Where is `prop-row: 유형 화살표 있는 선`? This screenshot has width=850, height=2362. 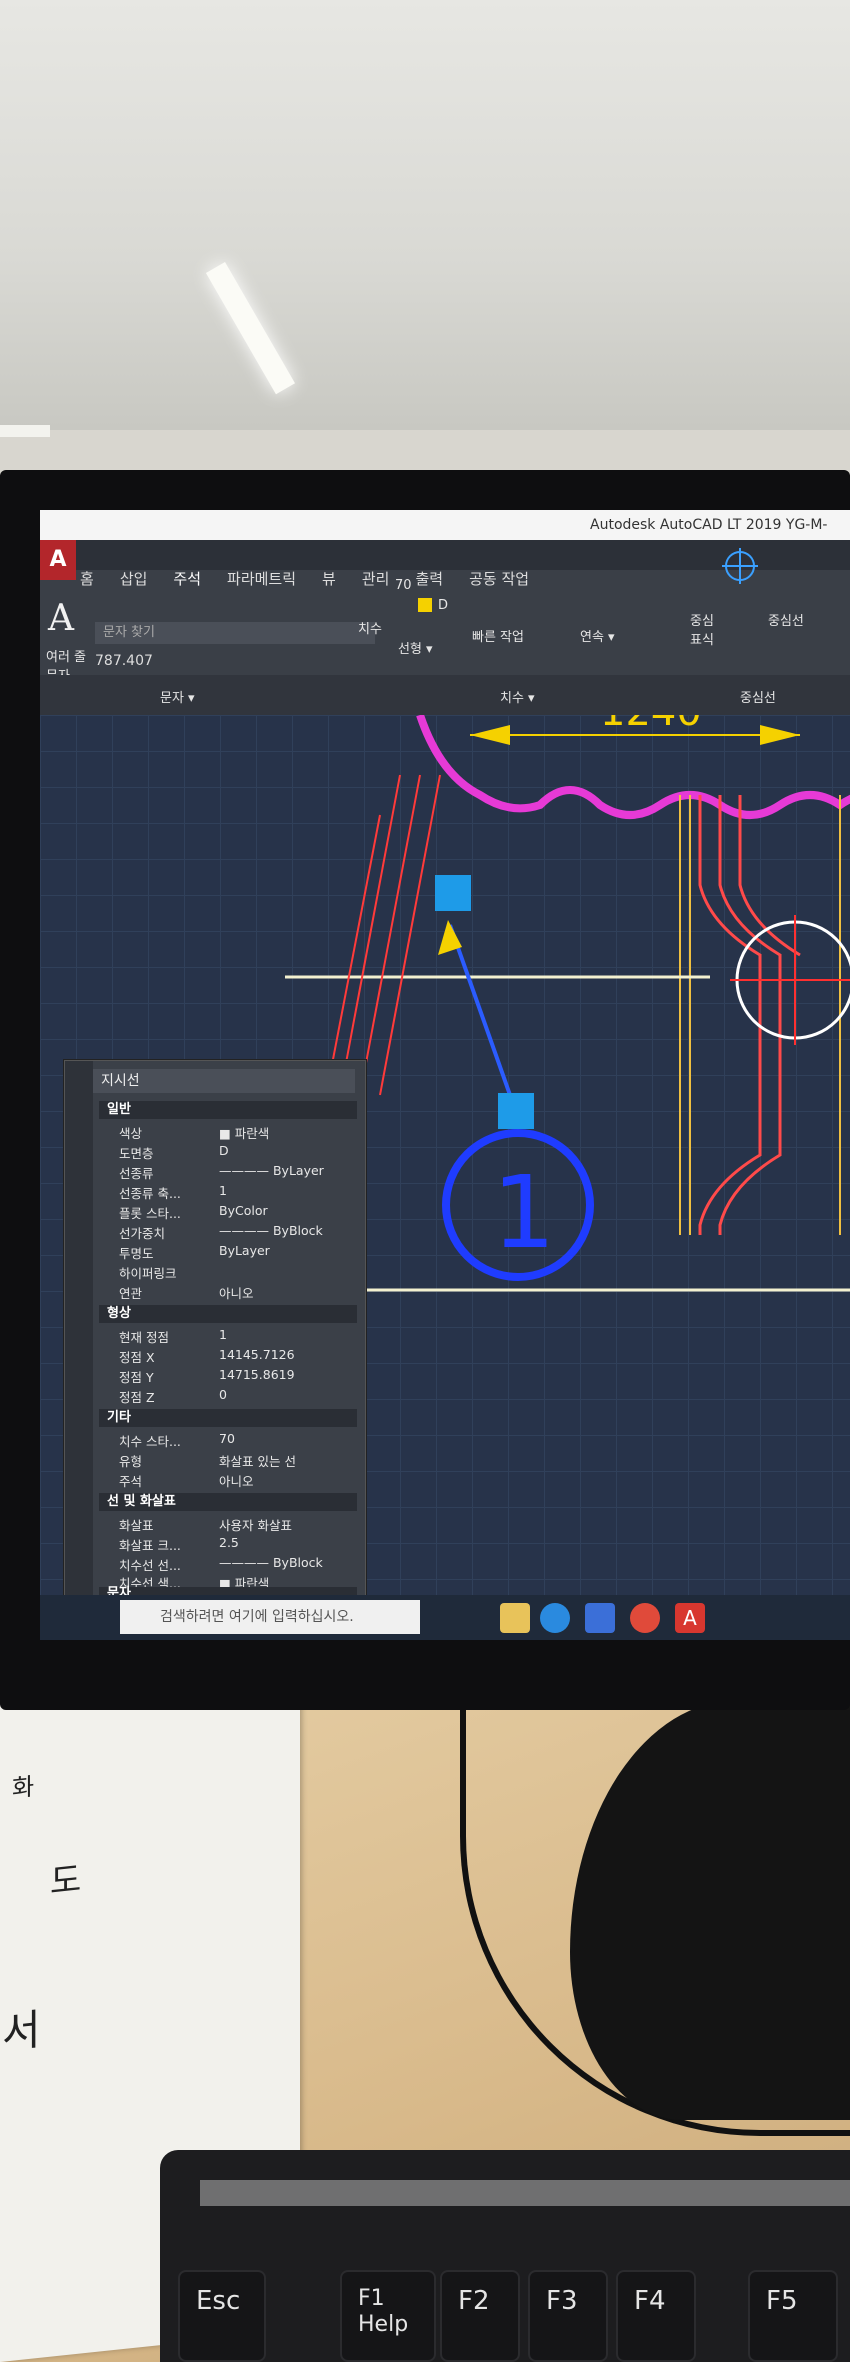
prop-row: 유형 화살표 있는 선 is located at coordinates (207, 1461).